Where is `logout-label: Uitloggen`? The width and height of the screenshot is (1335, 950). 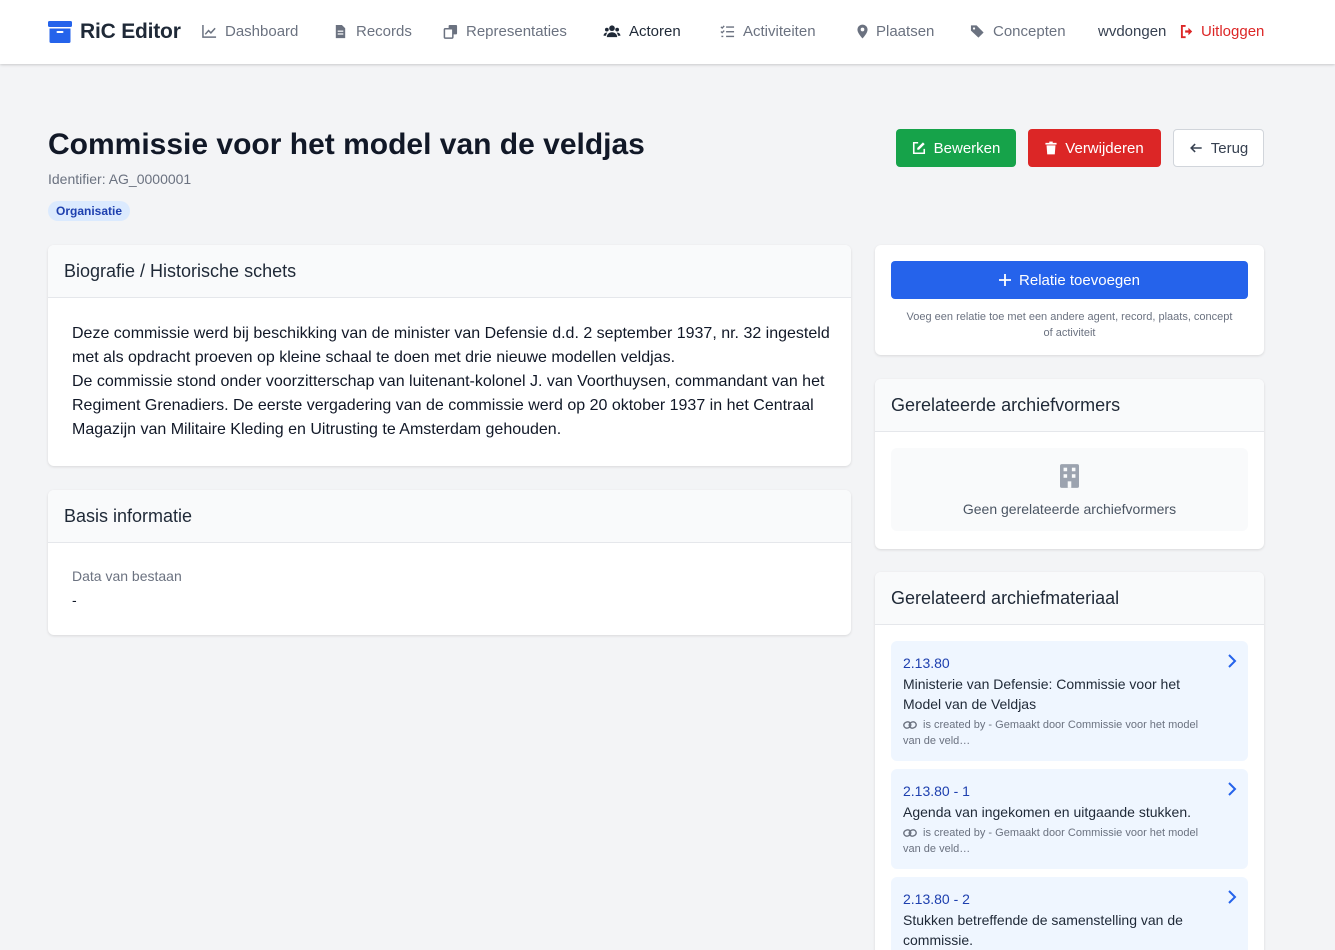 logout-label: Uitloggen is located at coordinates (1233, 31).